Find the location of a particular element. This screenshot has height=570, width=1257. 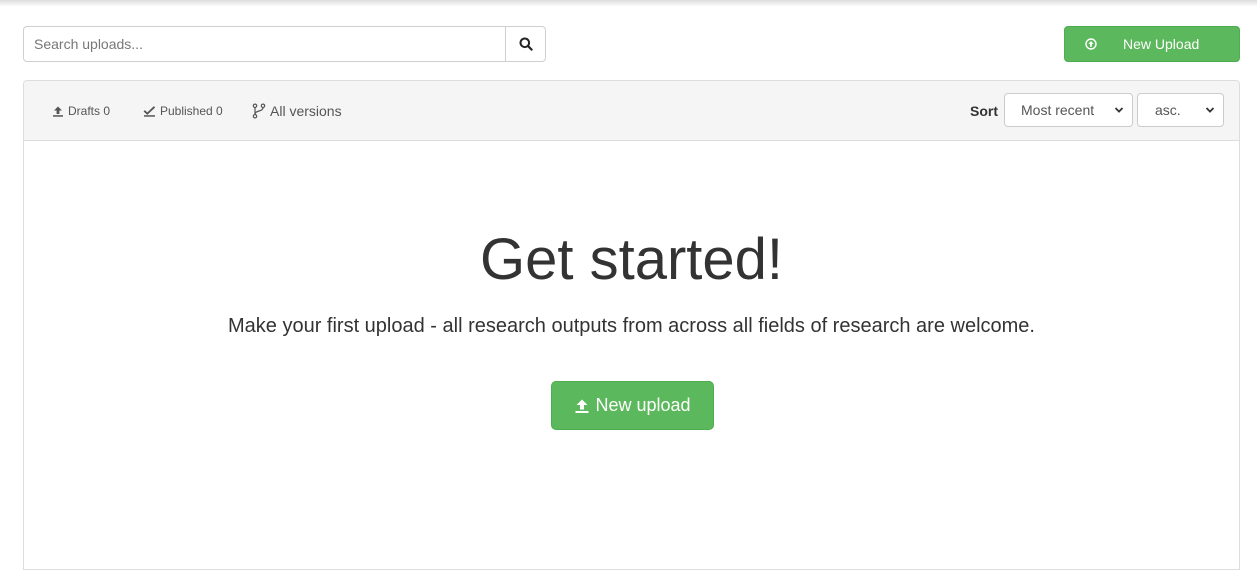

search-button is located at coordinates (525, 44).